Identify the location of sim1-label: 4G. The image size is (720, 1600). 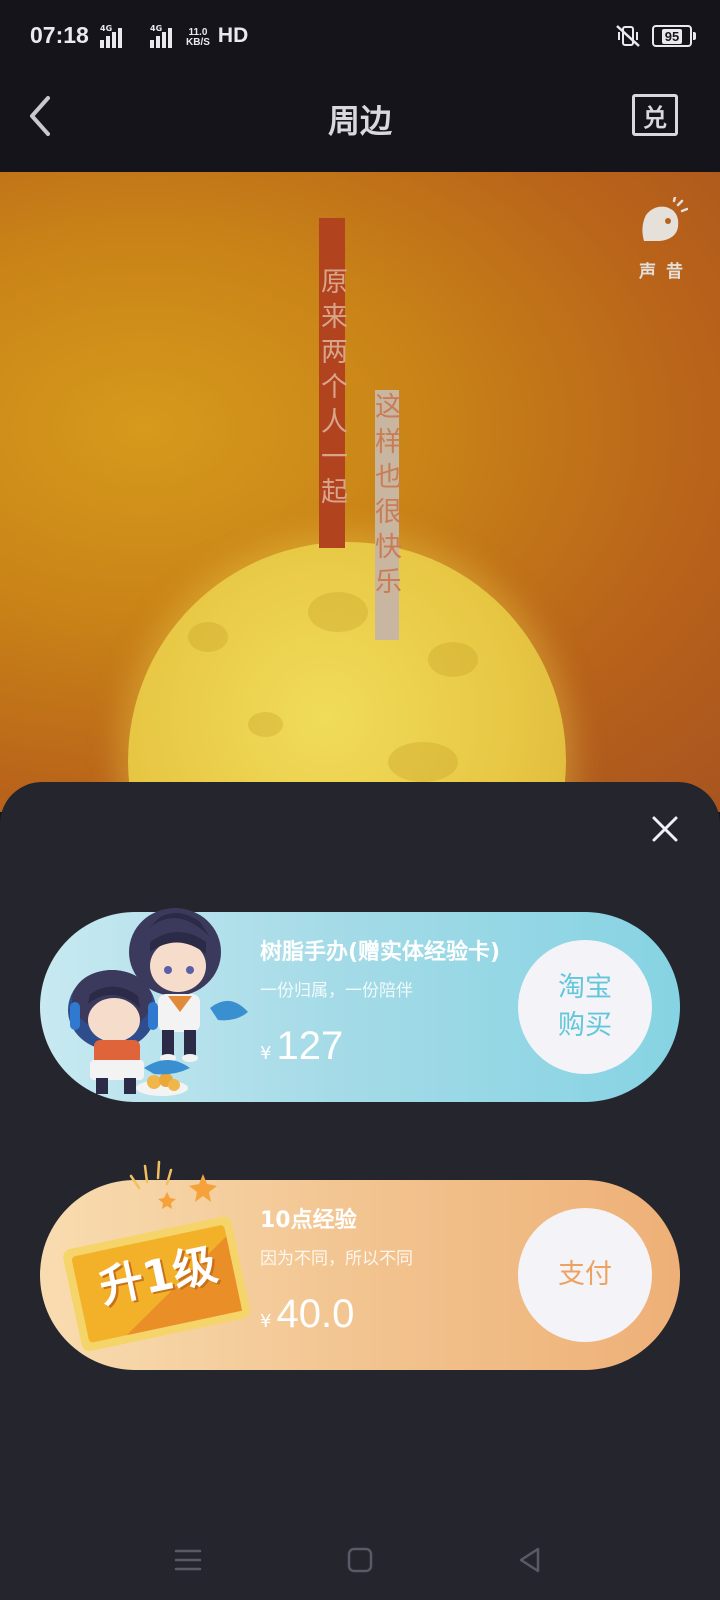
(106, 28).